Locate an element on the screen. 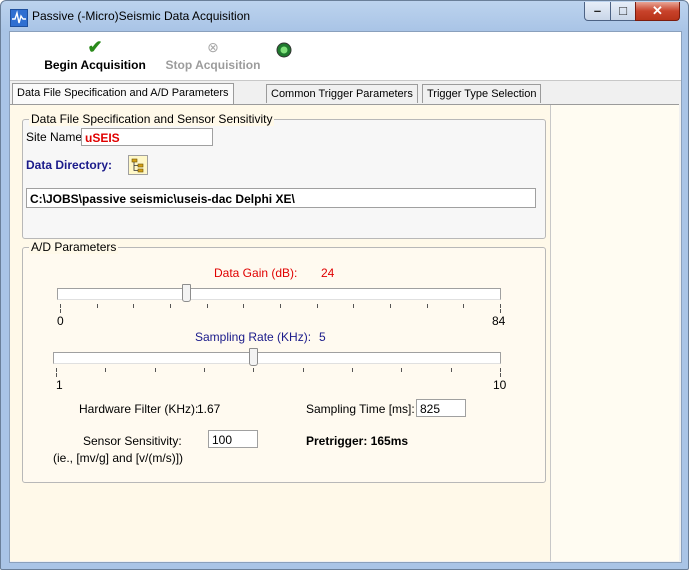 The width and height of the screenshot is (689, 570). gain-thumb is located at coordinates (186, 293).